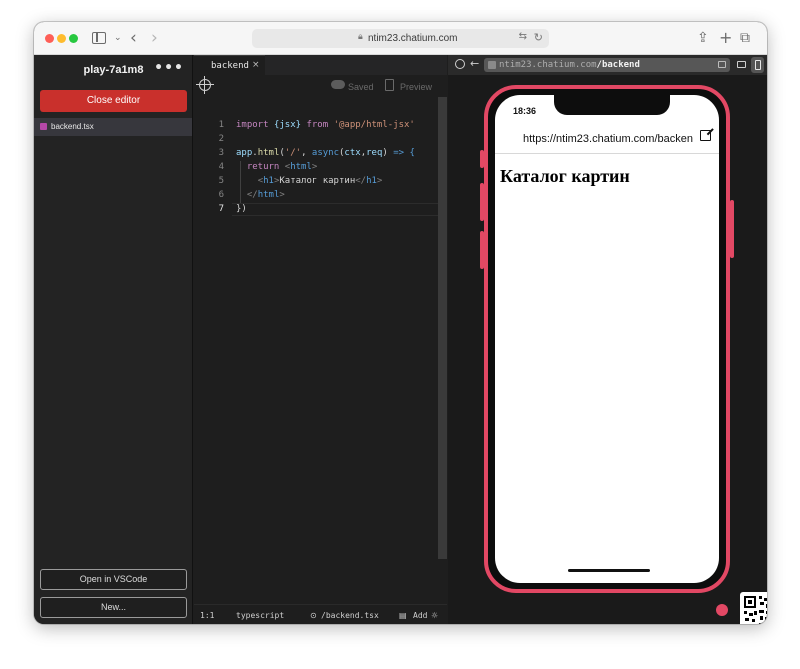  Describe the element at coordinates (221, 167) in the screenshot. I see `line-number: 4` at that location.